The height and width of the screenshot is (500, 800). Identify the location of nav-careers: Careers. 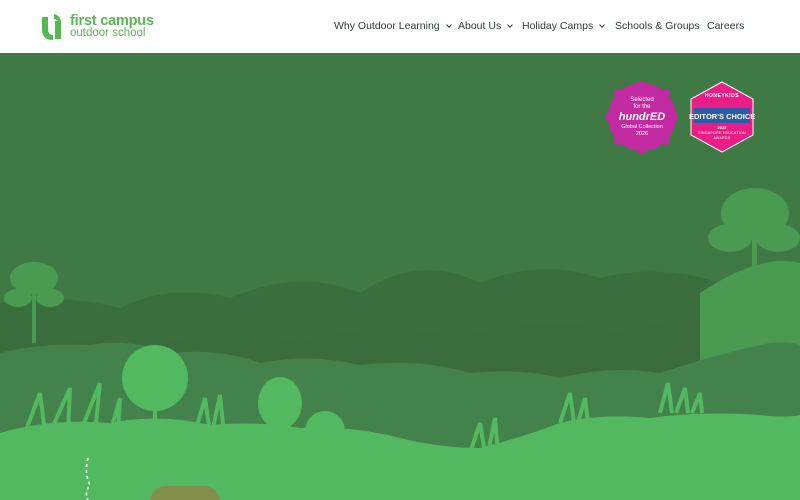
(725, 27).